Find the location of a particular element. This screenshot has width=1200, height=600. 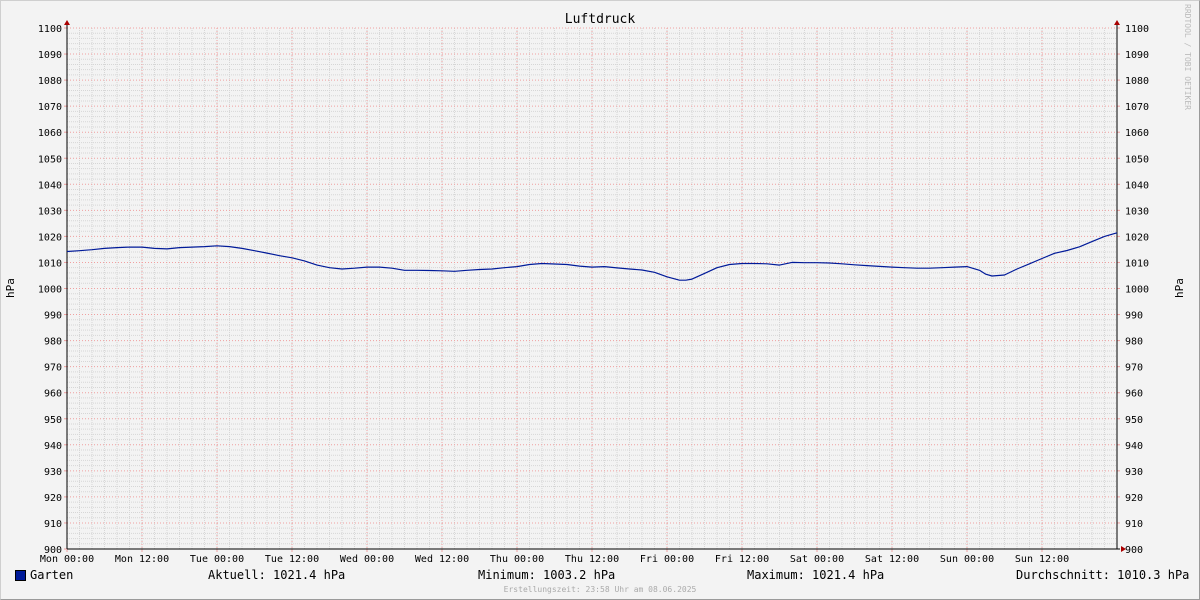

y-tick-label-left: 1050 is located at coordinates (50, 159).